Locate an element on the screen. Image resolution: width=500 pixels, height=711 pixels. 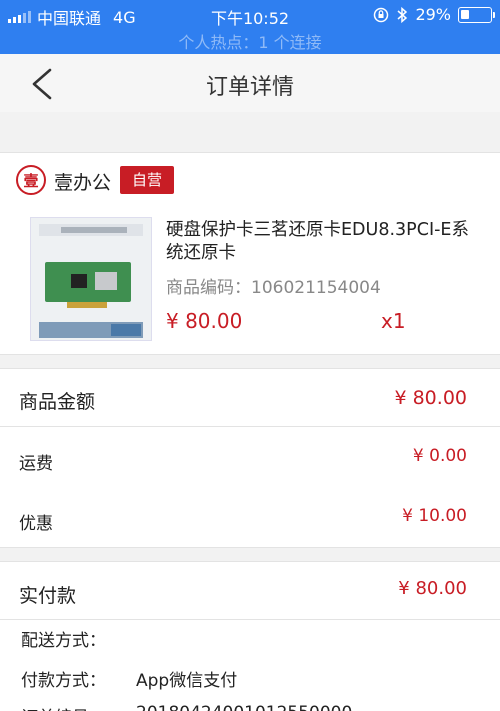
summary-divider is located at coordinates (250, 426).